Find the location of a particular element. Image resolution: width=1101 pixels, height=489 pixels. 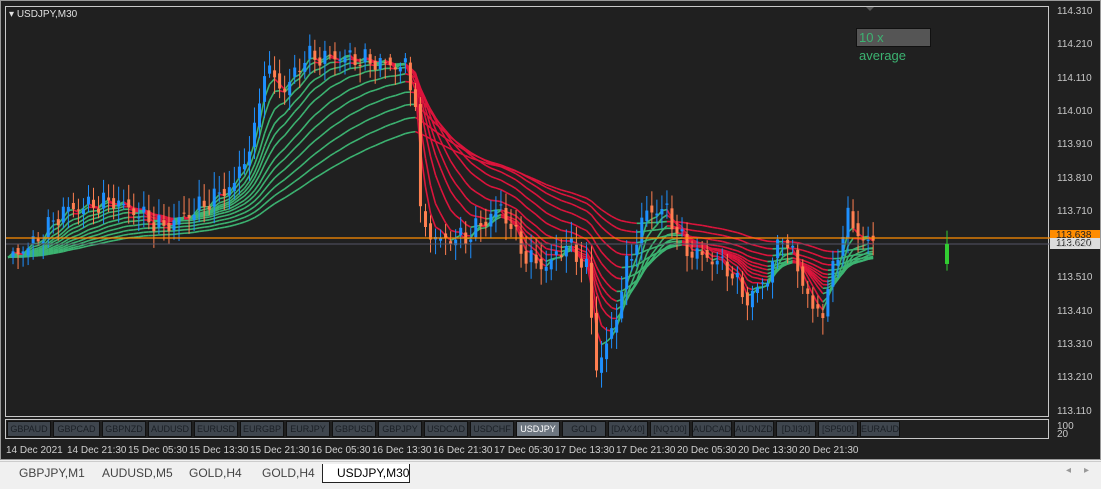

symbol-button-nq100: [NQ100] is located at coordinates (670, 429).